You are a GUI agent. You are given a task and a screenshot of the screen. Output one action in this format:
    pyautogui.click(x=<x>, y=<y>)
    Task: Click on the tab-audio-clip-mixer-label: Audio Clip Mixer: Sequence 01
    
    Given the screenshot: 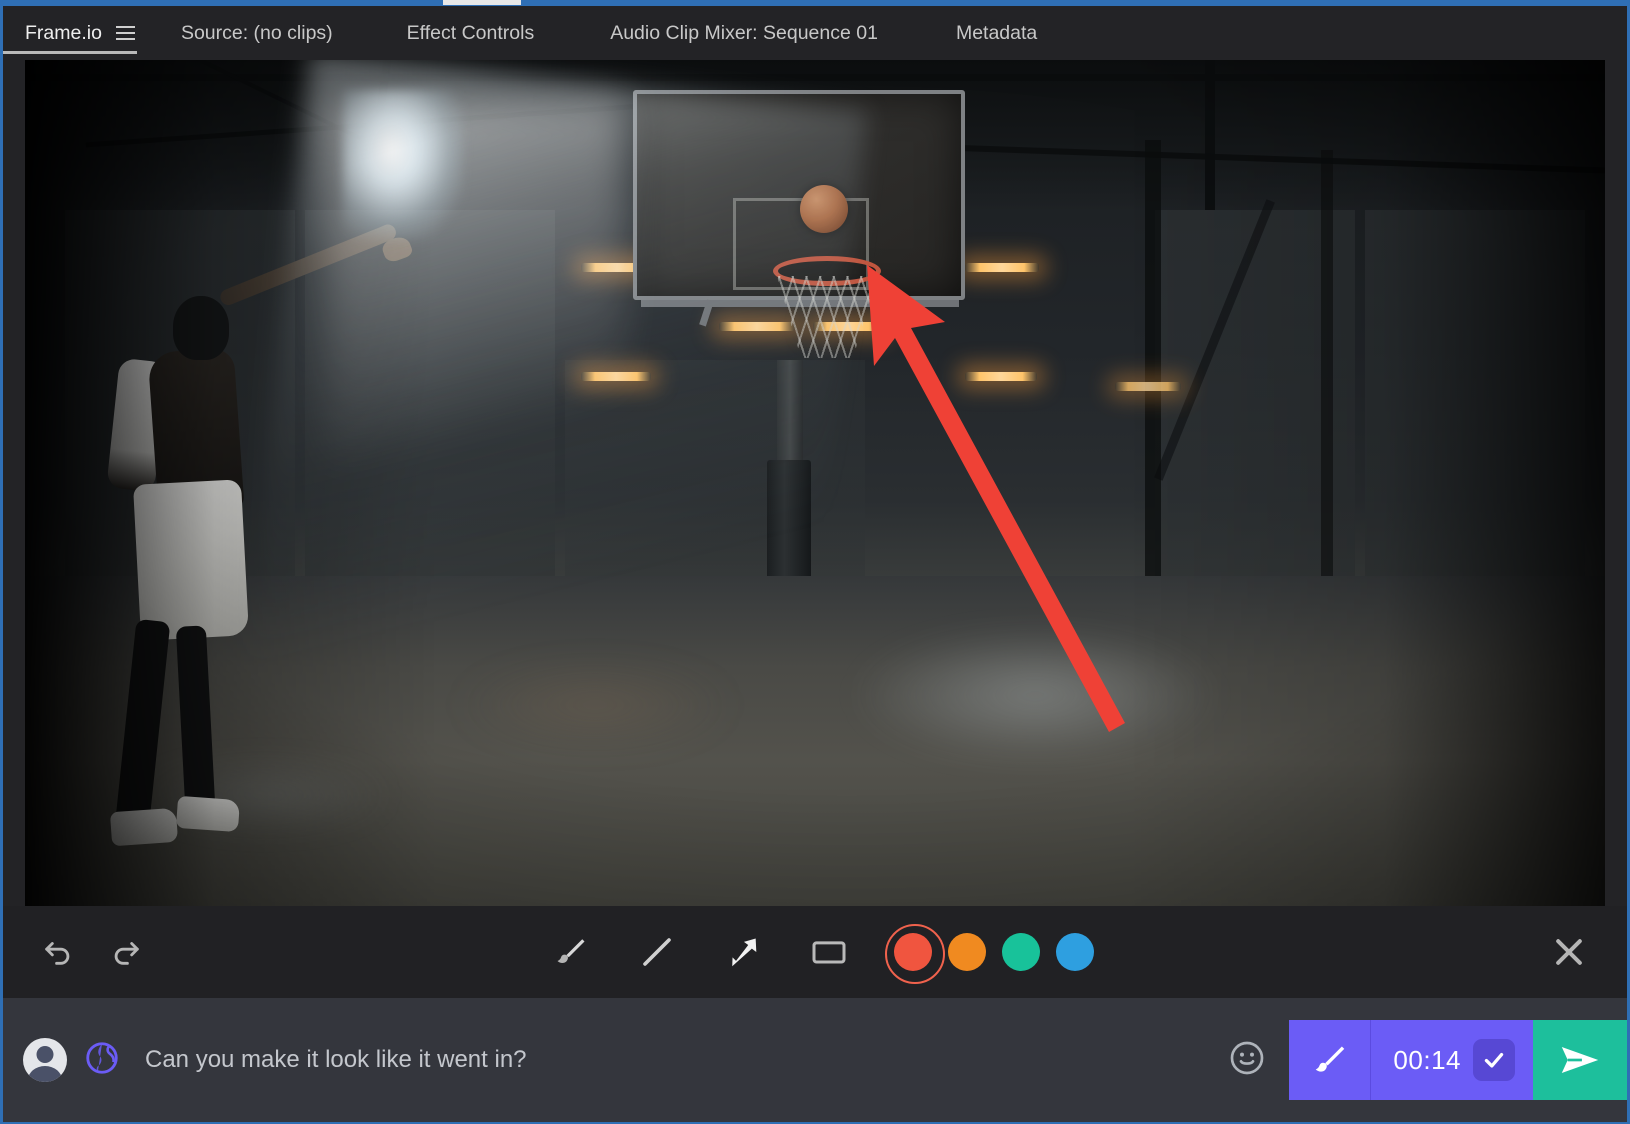 What is the action you would take?
    pyautogui.click(x=744, y=32)
    